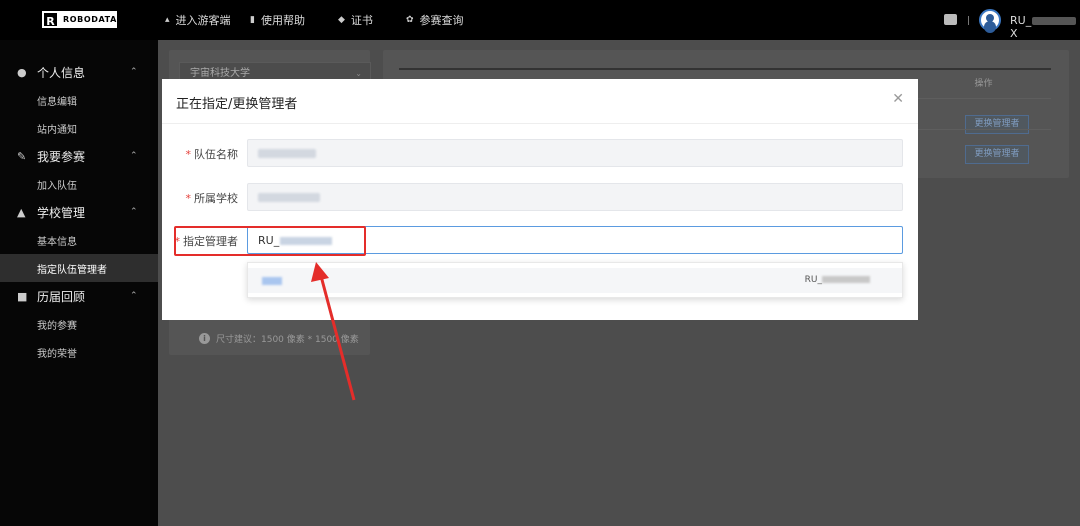 Image resolution: width=1080 pixels, height=526 pixels. What do you see at coordinates (333, 331) in the screenshot?
I see `annotation-arrow` at bounding box center [333, 331].